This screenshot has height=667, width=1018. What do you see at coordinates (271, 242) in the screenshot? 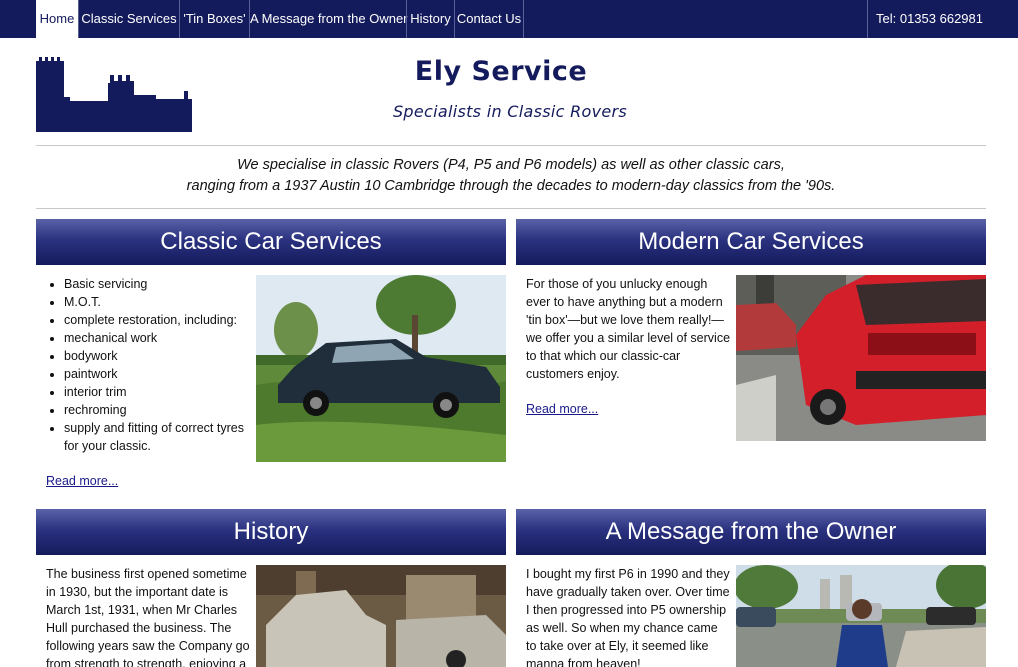
I see `classic-services-heading: Classic Car Services` at bounding box center [271, 242].